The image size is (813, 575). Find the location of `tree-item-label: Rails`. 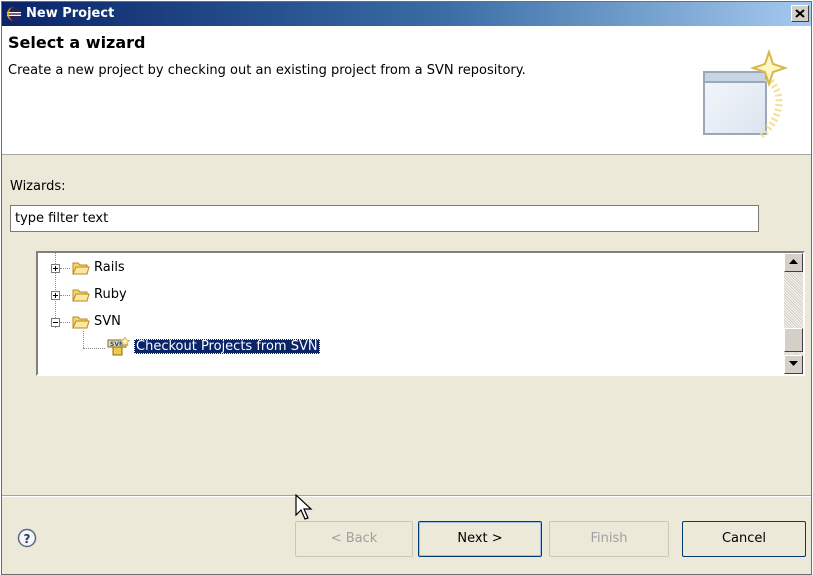

tree-item-label: Rails is located at coordinates (109, 267).